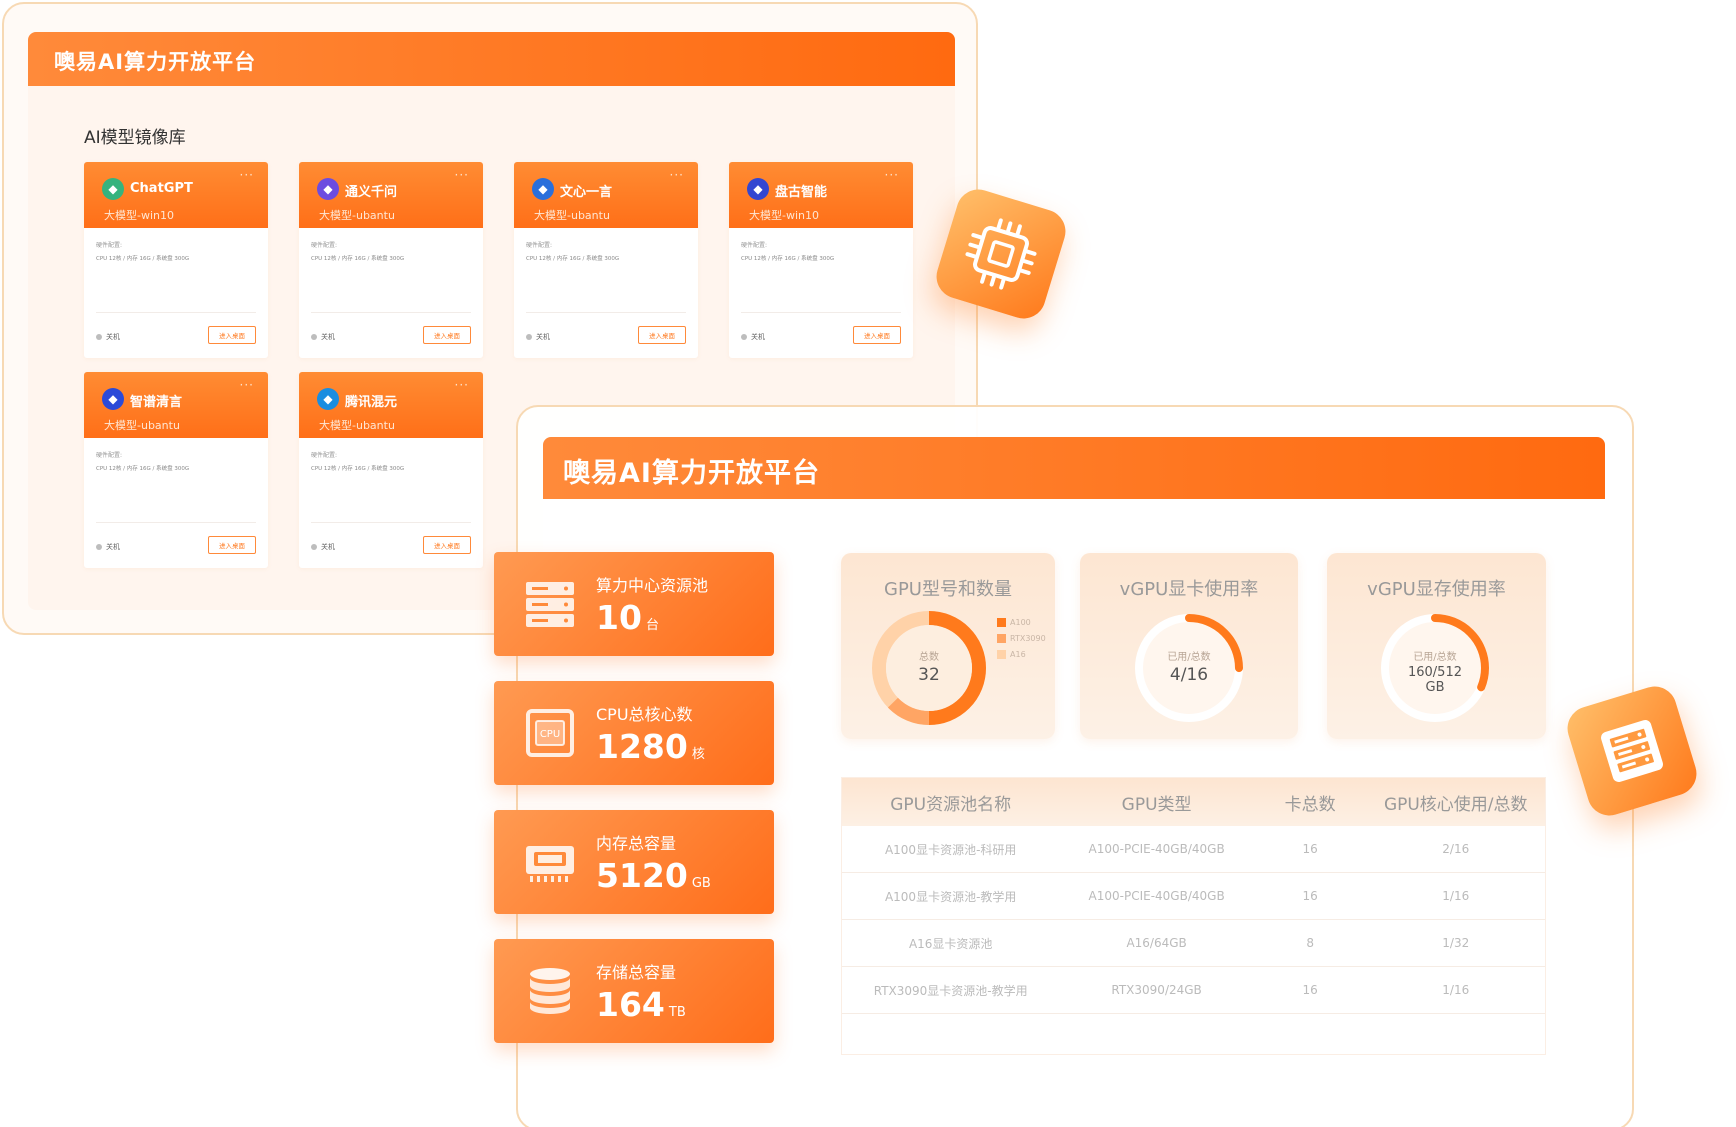 Image resolution: width=1736 pixels, height=1127 pixels. I want to click on model-card-header: ◆ 通义千问大模型-ubantu ···, so click(391, 195).